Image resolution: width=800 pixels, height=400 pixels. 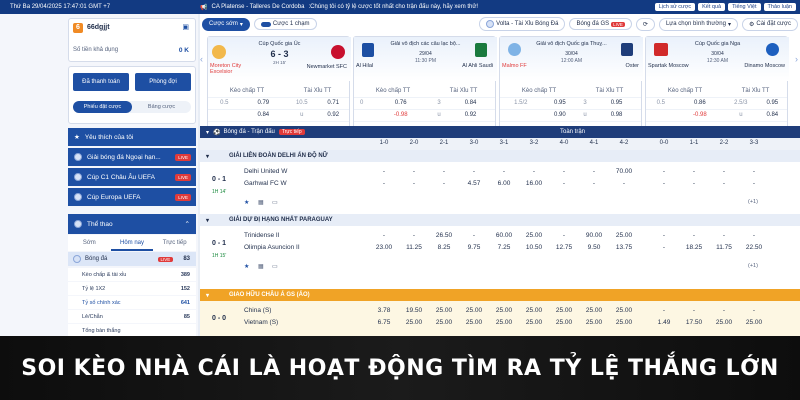 What do you see at coordinates (754, 247) in the screenshot?
I see `odd-cell: 22.50` at bounding box center [754, 247].